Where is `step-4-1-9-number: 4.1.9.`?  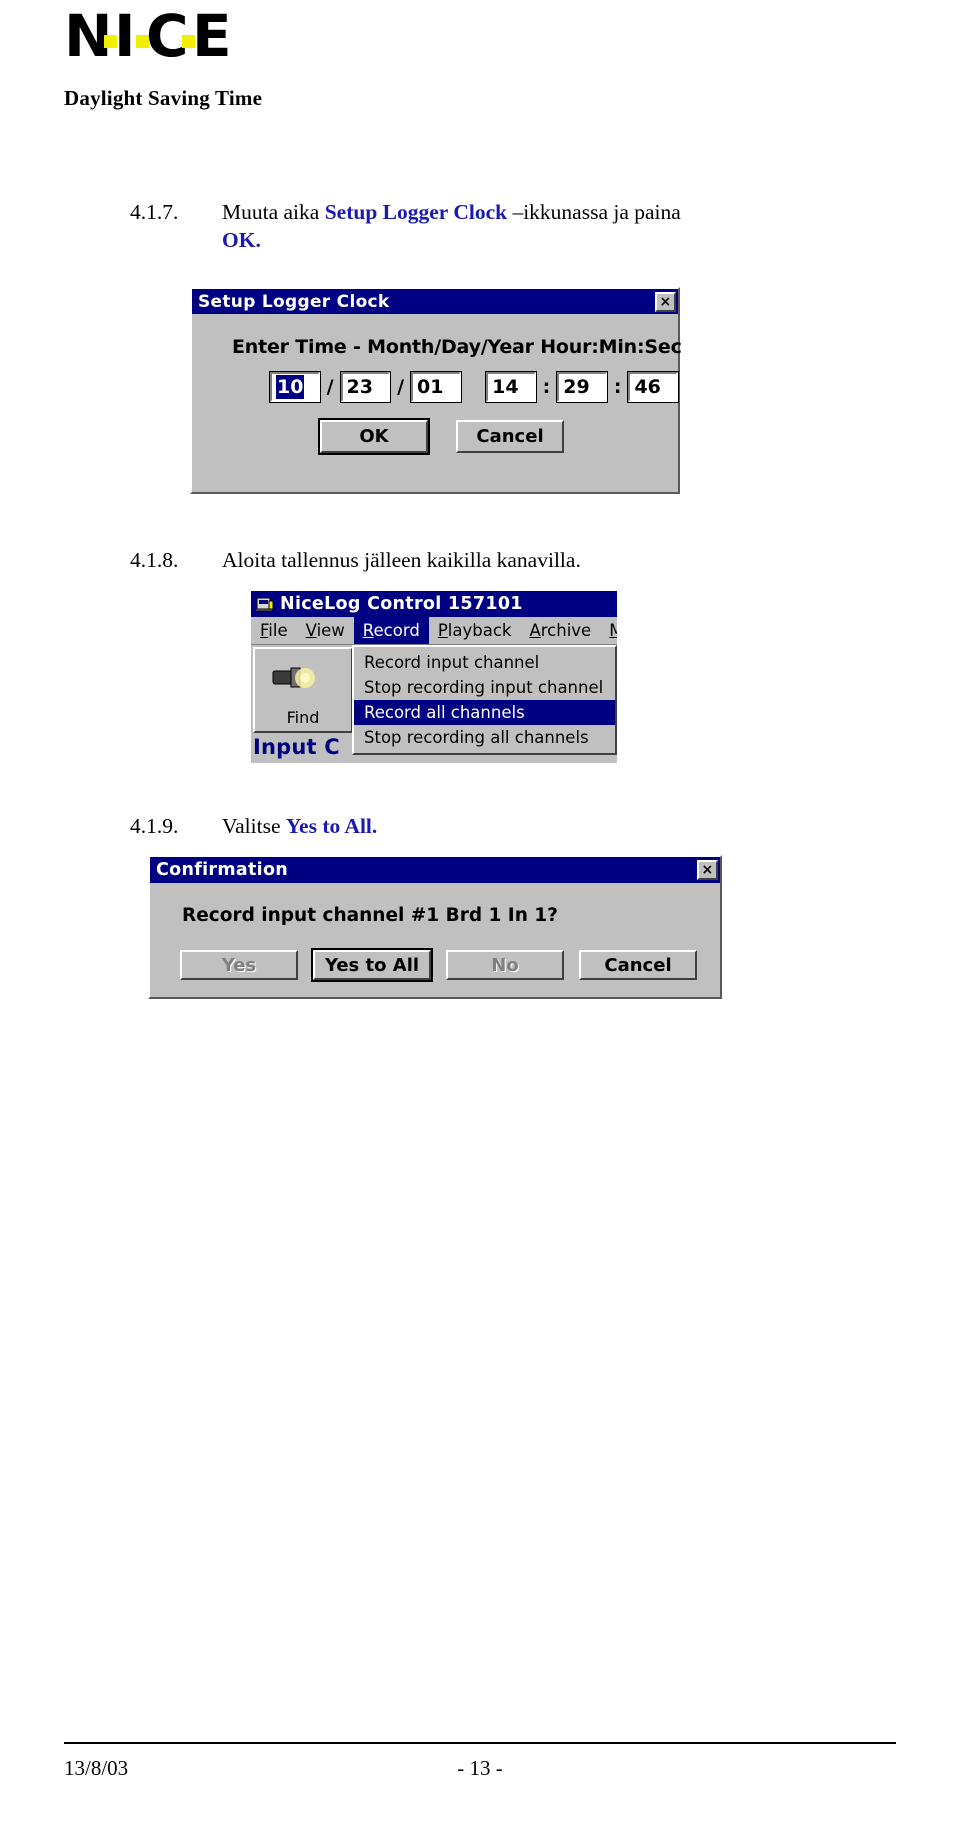
step-4-1-9-number: 4.1.9. is located at coordinates (154, 826).